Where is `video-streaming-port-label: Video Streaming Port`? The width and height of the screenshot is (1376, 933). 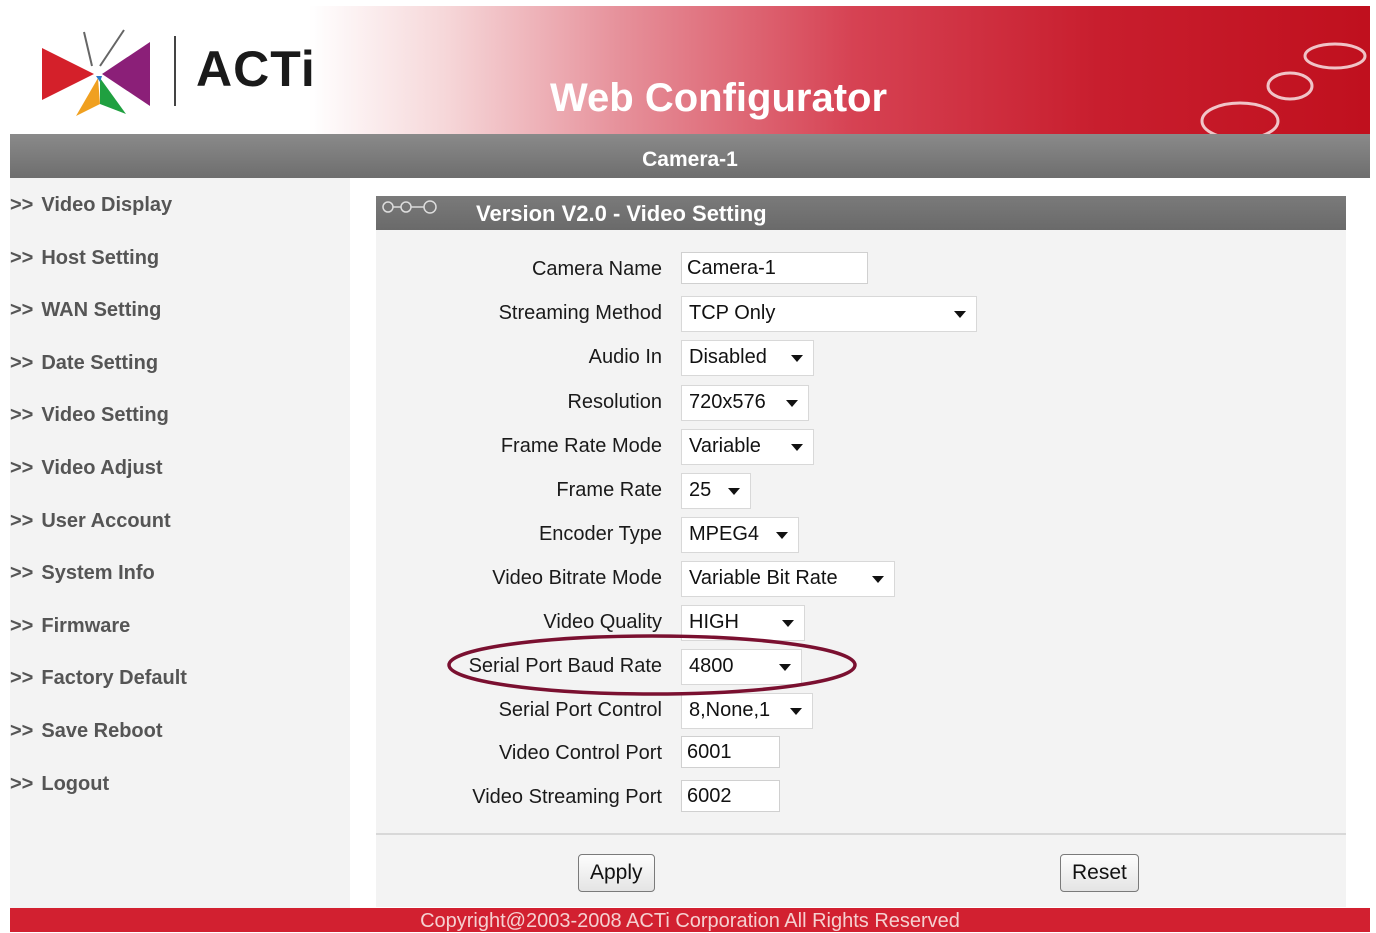
video-streaming-port-label: Video Streaming Port is located at coordinates (567, 797).